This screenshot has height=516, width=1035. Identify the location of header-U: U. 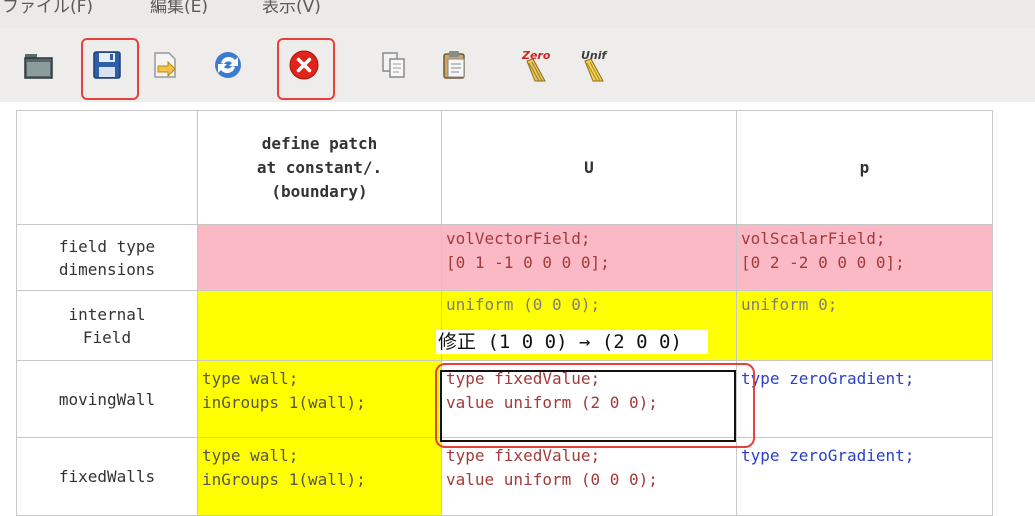
(589, 167).